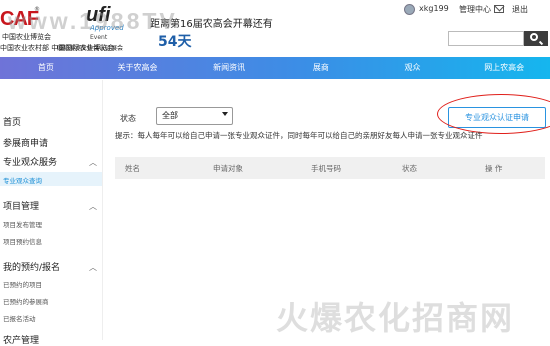 This screenshot has height=346, width=550. Describe the element at coordinates (12, 121) in the screenshot. I see `sidebar-item-home: 首页` at that location.